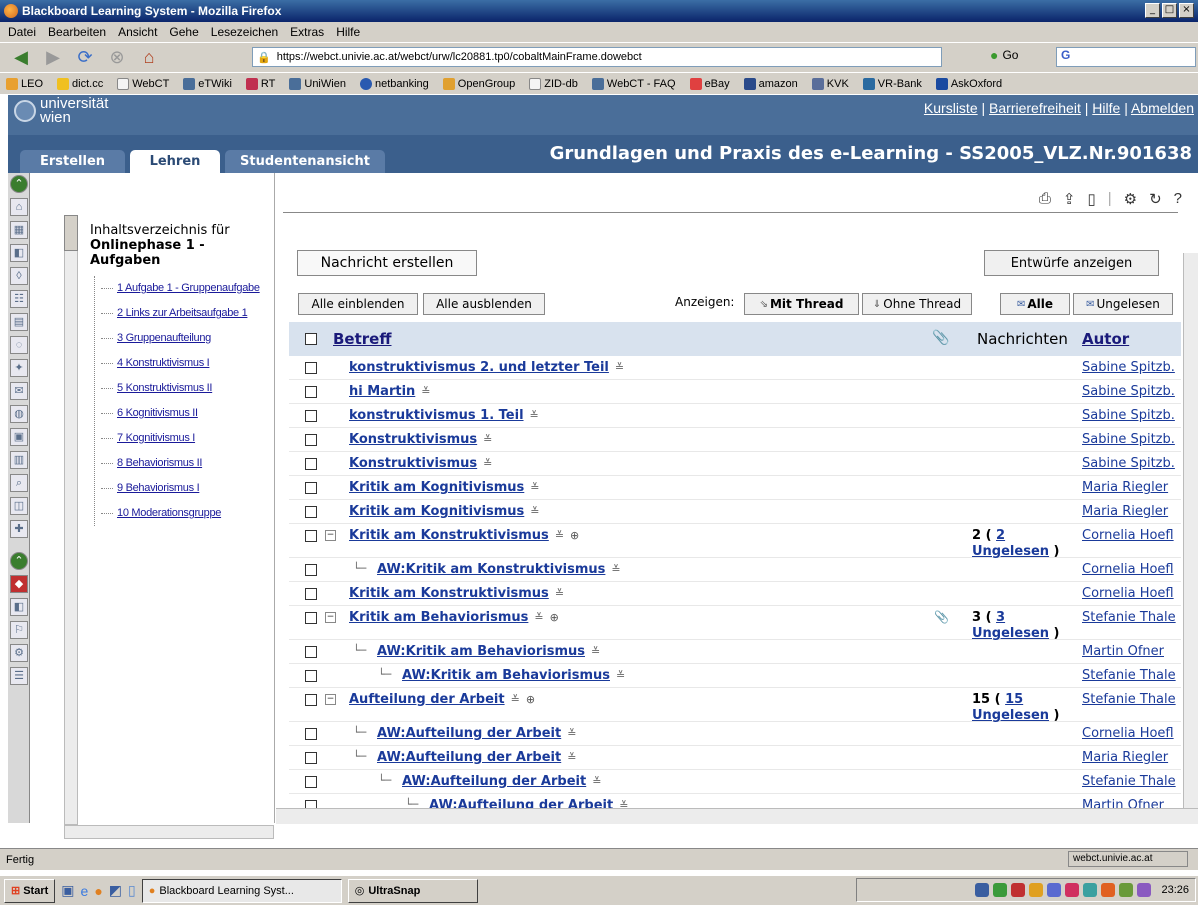  What do you see at coordinates (1071, 263) in the screenshot?
I see `show-drafts-button: Entwürfe anzeigen` at bounding box center [1071, 263].